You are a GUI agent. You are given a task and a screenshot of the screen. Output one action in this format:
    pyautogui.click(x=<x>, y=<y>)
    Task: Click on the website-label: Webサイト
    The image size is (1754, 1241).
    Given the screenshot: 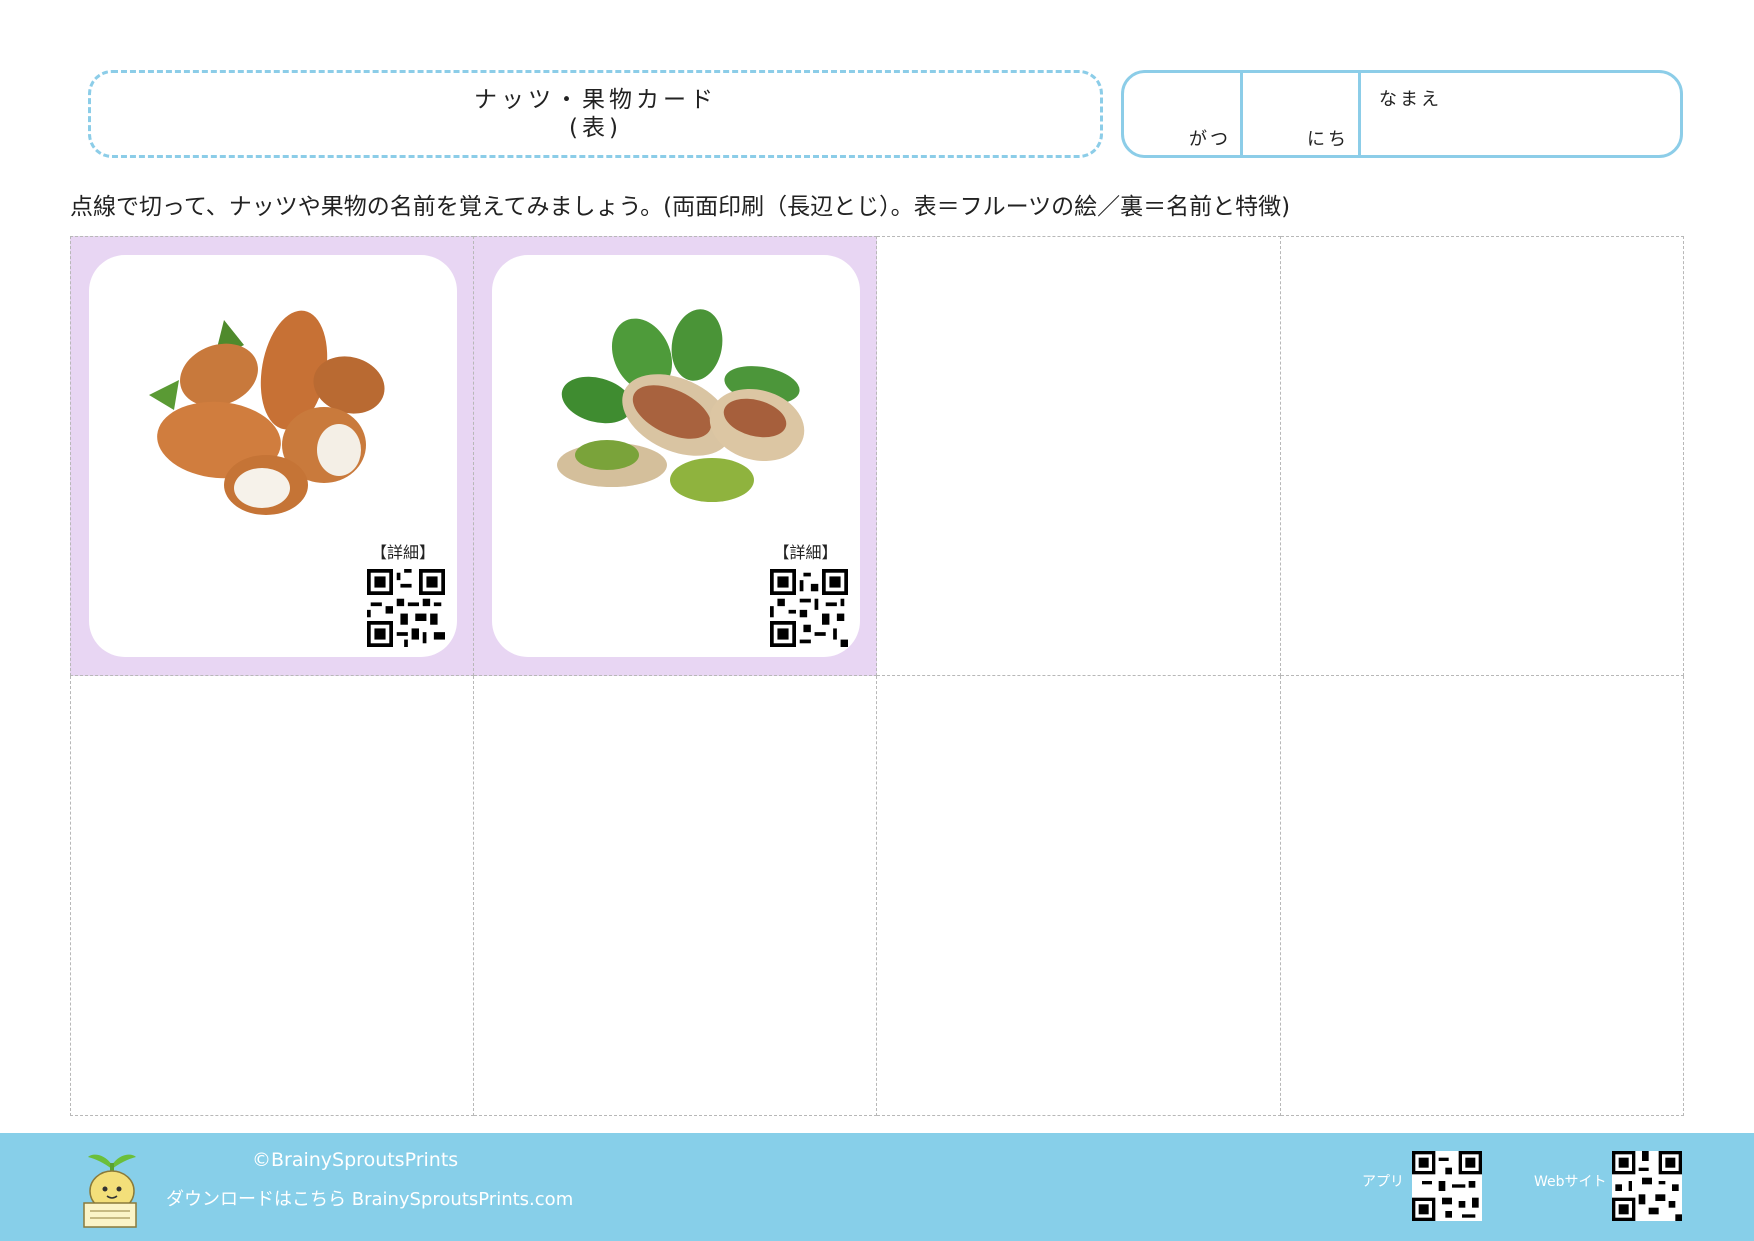 What is the action you would take?
    pyautogui.click(x=1570, y=1182)
    